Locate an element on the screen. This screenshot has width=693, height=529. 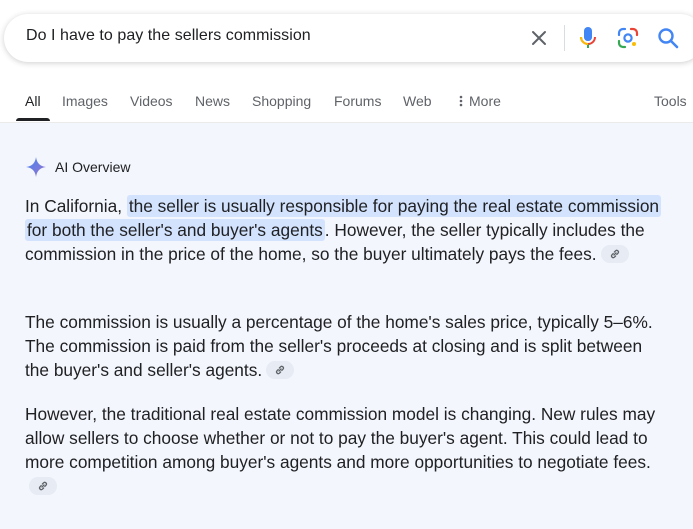
lens-camera-icon is located at coordinates (628, 38).